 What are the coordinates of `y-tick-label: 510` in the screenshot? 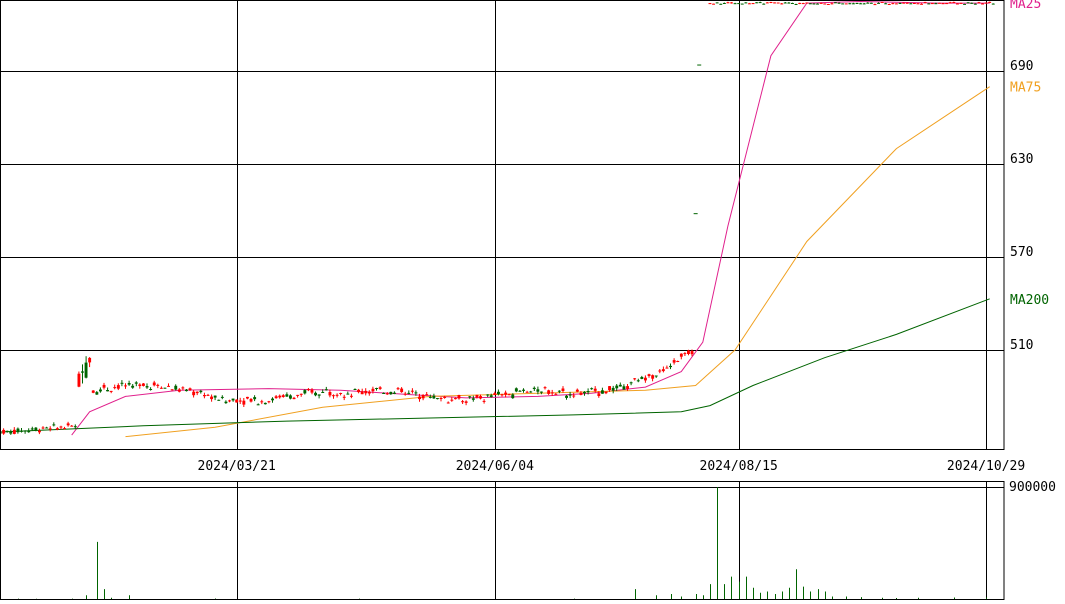 It's located at (1021, 345).